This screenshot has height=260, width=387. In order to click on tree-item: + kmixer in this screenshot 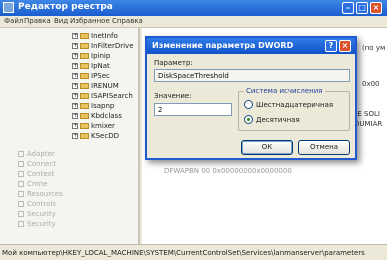, I will do `click(93, 126)`.